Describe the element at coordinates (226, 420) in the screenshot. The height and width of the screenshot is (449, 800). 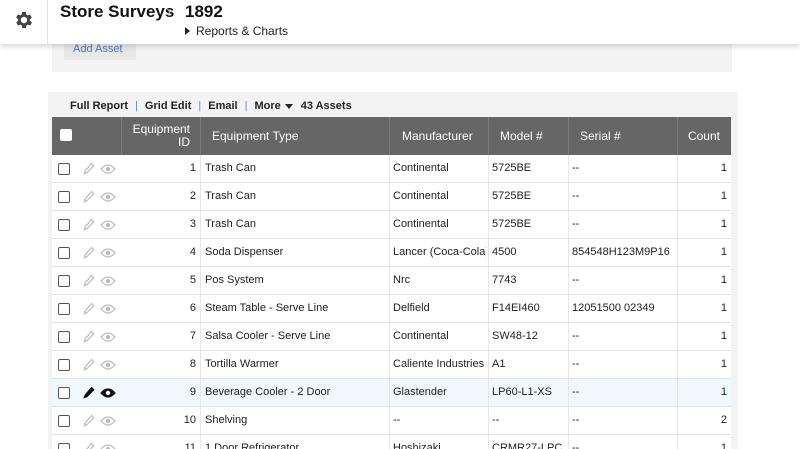
I see `cell-equipment-type: Shelving` at that location.